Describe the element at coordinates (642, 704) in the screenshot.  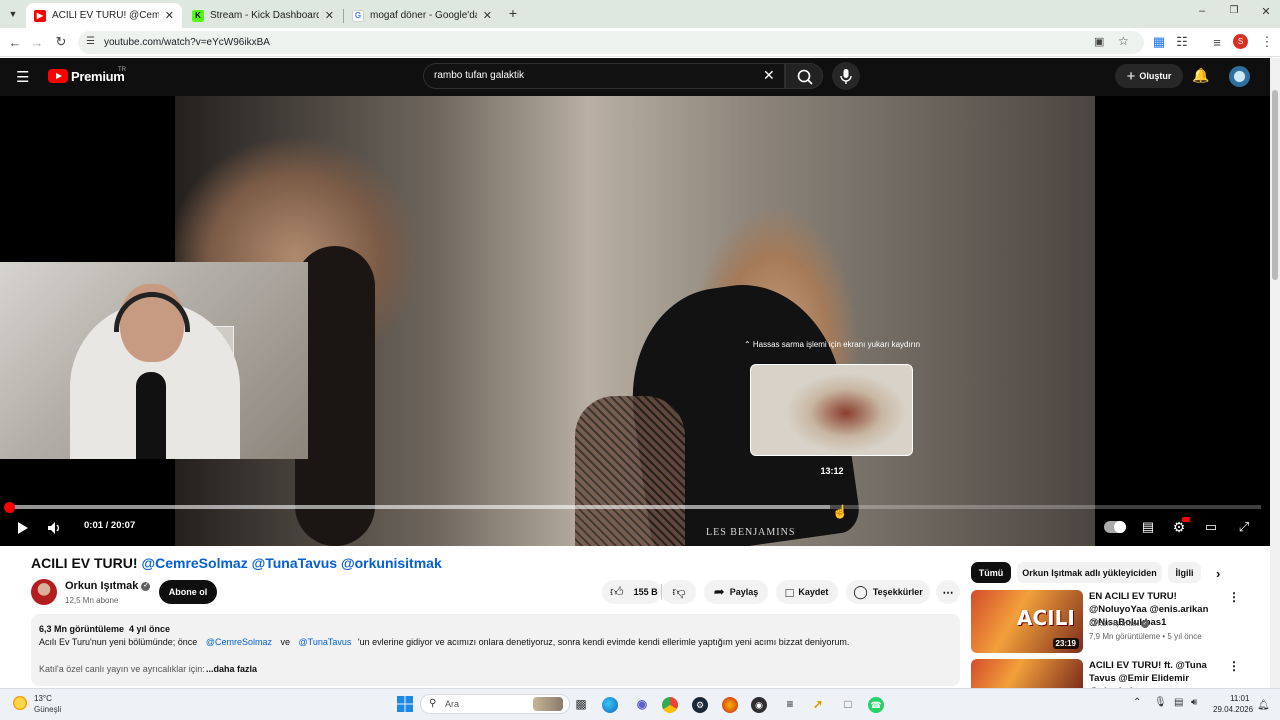
I see `teams-icon: ◉` at that location.